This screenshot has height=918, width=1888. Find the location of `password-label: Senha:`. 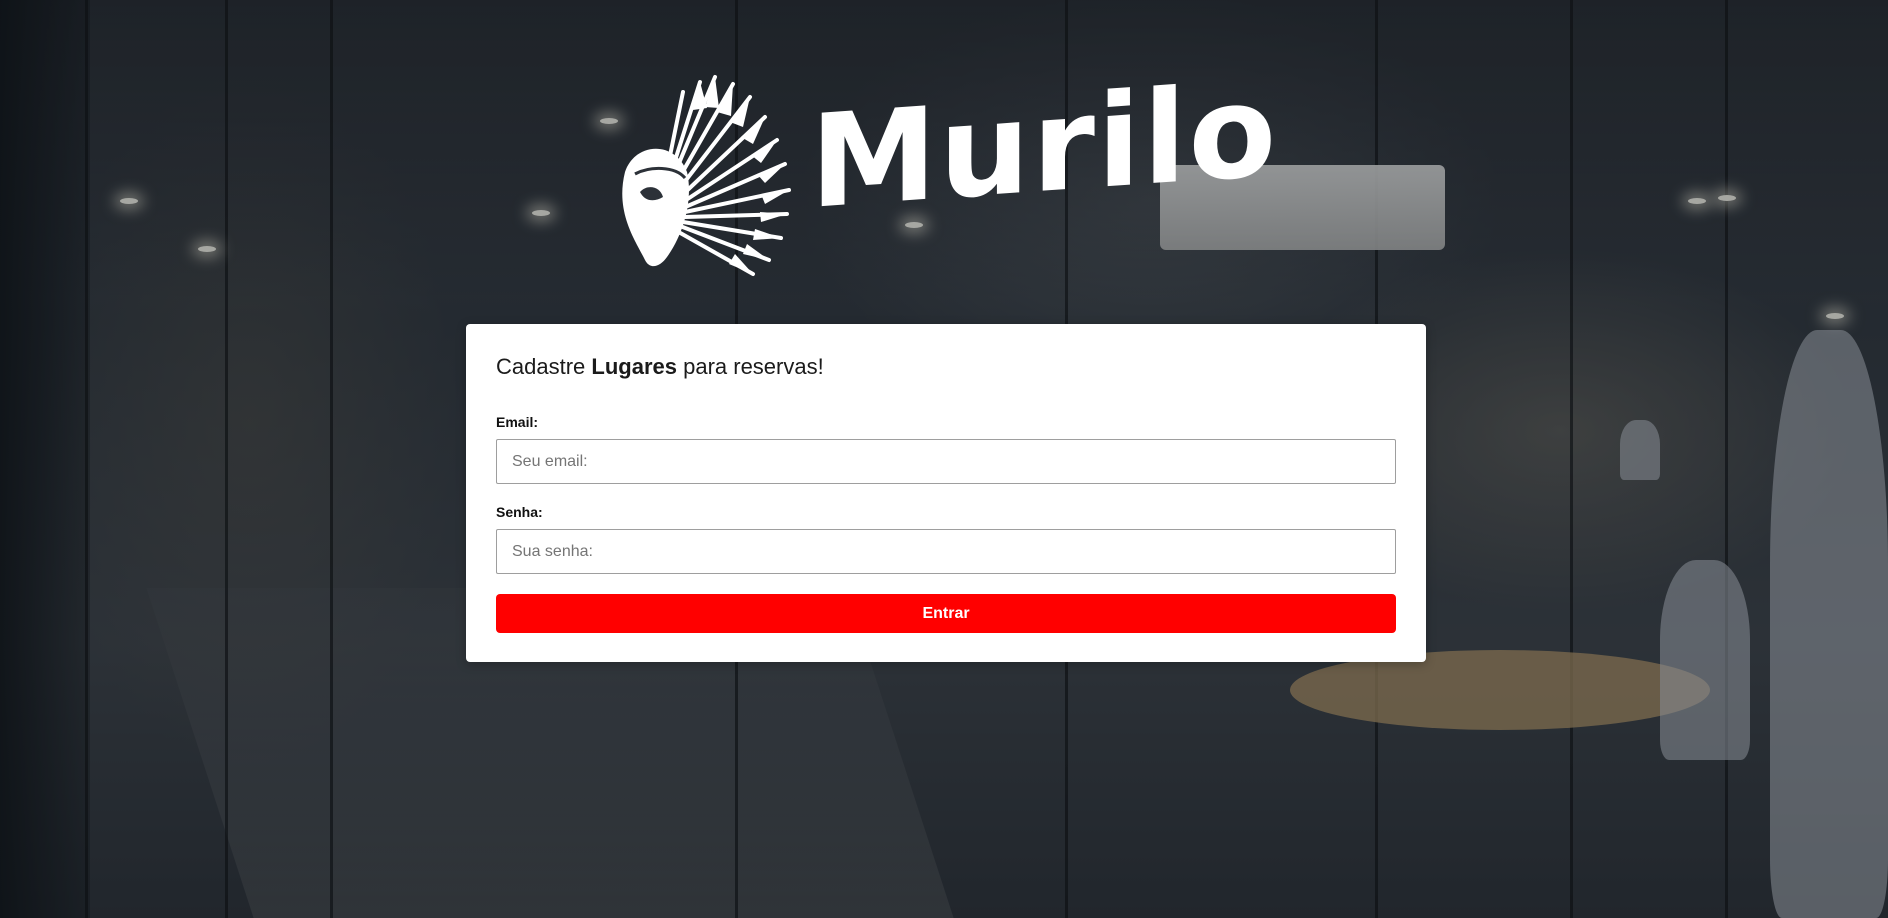

password-label: Senha: is located at coordinates (519, 512).